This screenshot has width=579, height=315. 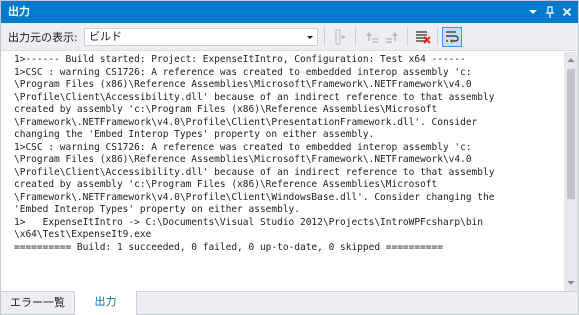 I want to click on word-wrap-icon, so click(x=452, y=37).